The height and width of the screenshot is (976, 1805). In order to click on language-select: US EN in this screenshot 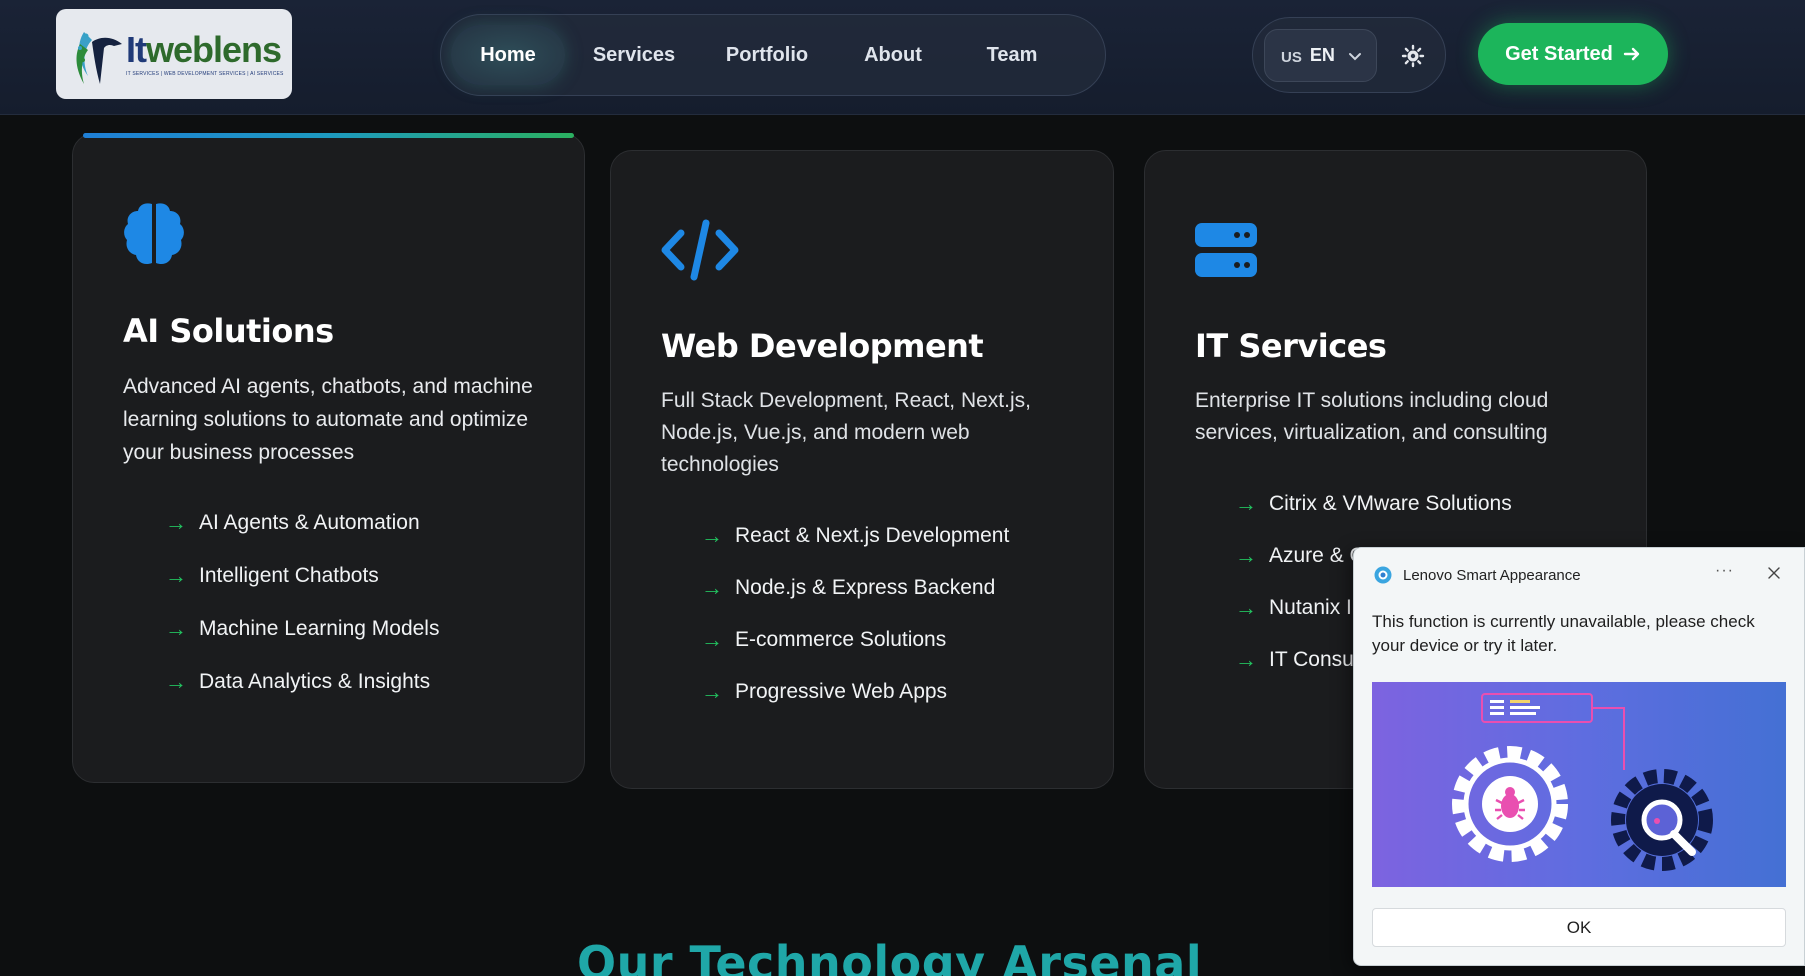, I will do `click(1320, 55)`.